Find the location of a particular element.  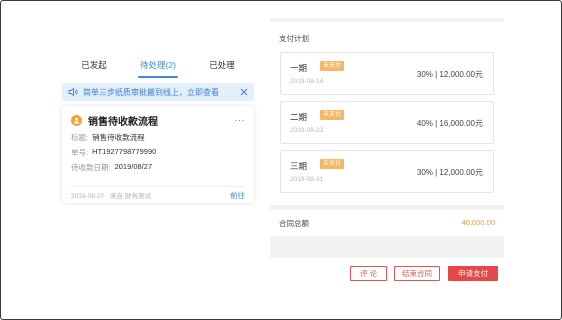

field-row-number: 单号: HT1927798779990 is located at coordinates (158, 152).